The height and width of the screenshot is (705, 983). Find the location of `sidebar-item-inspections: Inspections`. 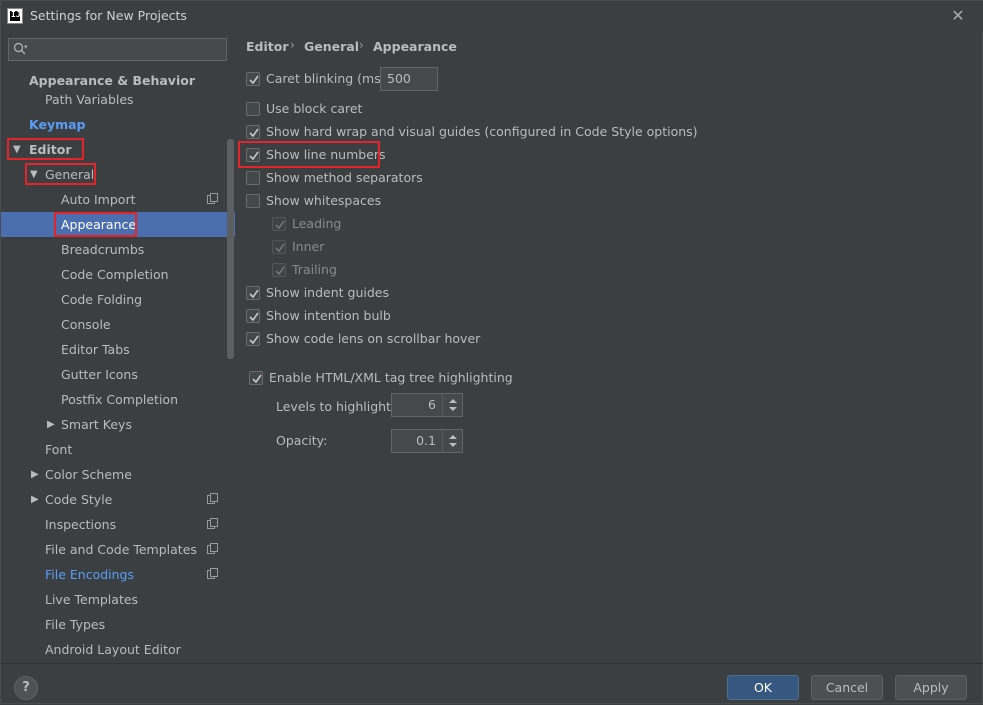

sidebar-item-inspections: Inspections is located at coordinates (114, 524).